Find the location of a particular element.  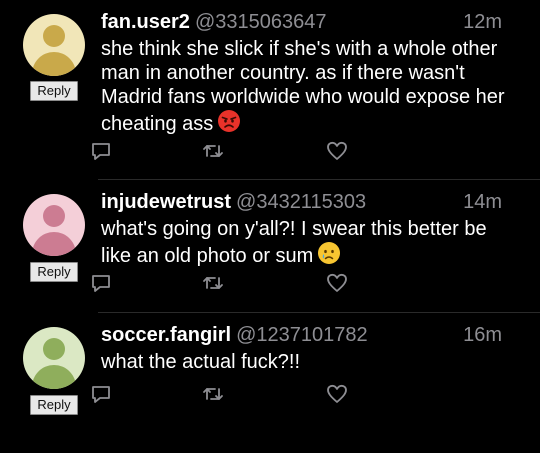

username: injudewetrust is located at coordinates (166, 202).